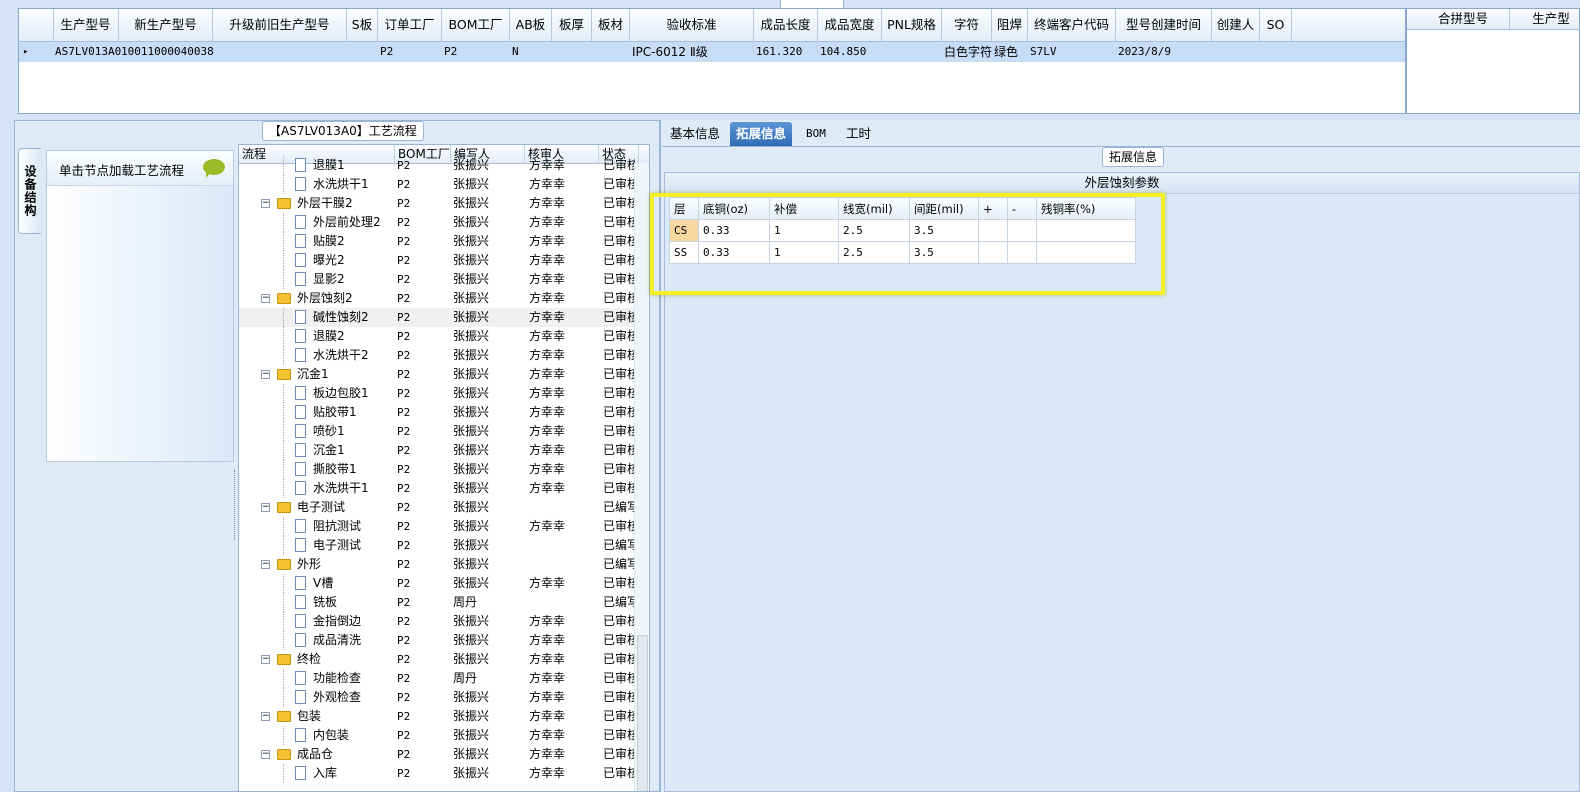  I want to click on tab-work-hours: 工时, so click(858, 134).